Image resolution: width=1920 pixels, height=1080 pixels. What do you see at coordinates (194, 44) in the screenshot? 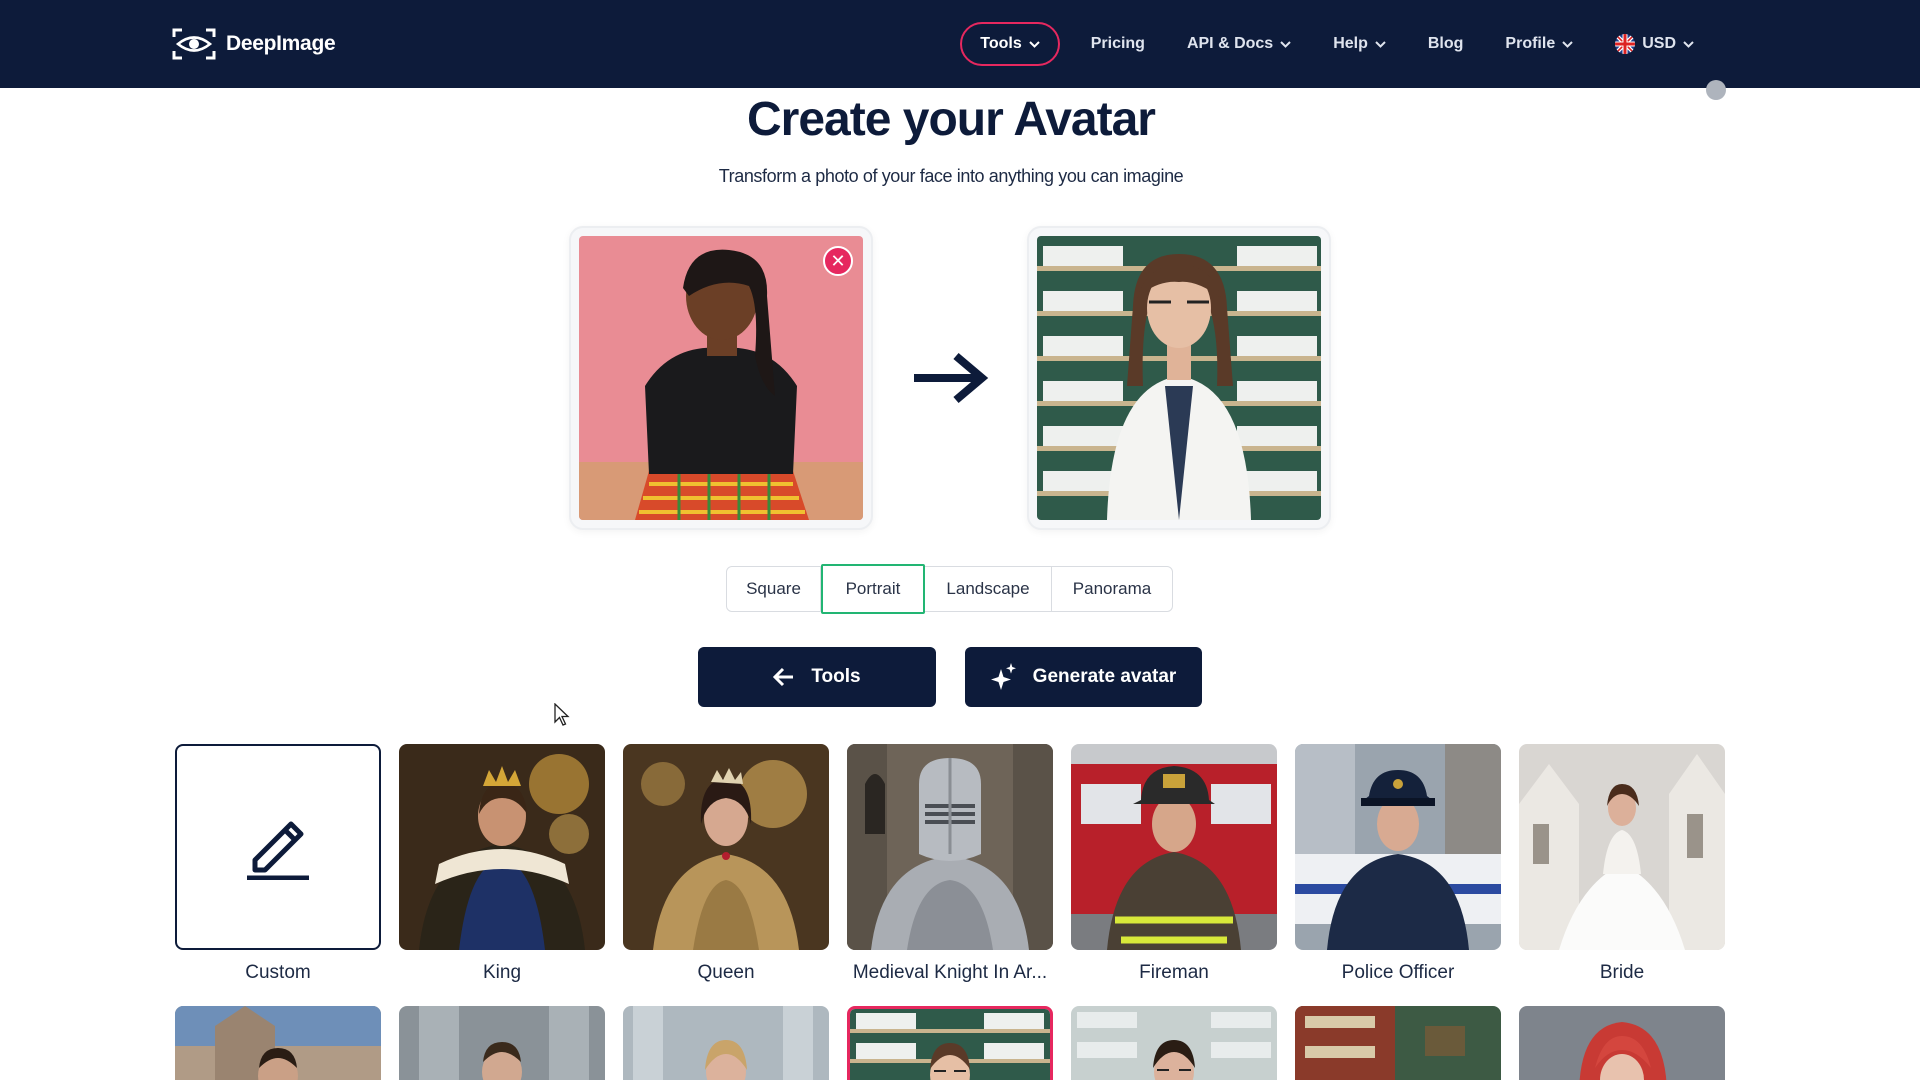
I see `eye-logo-icon` at bounding box center [194, 44].